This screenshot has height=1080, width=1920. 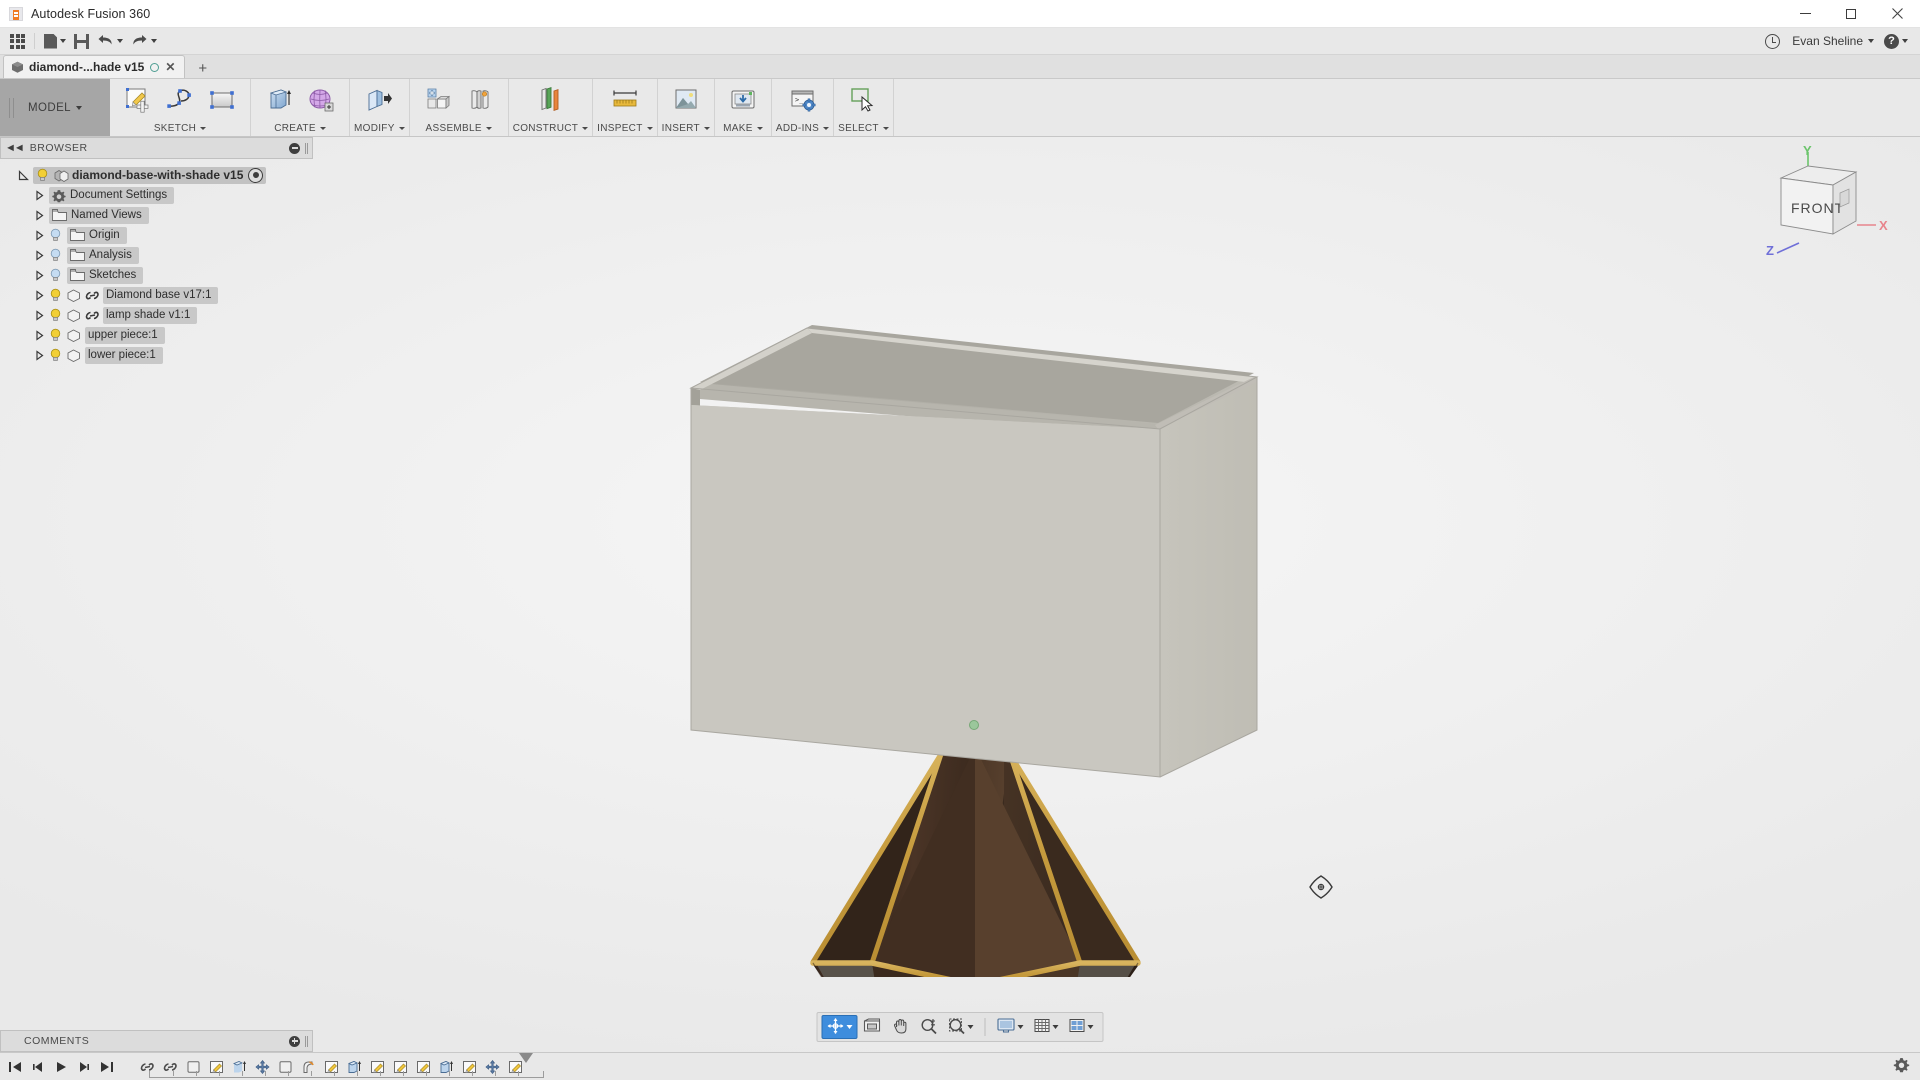 I want to click on go-to-beginning-button, so click(x=15, y=1067).